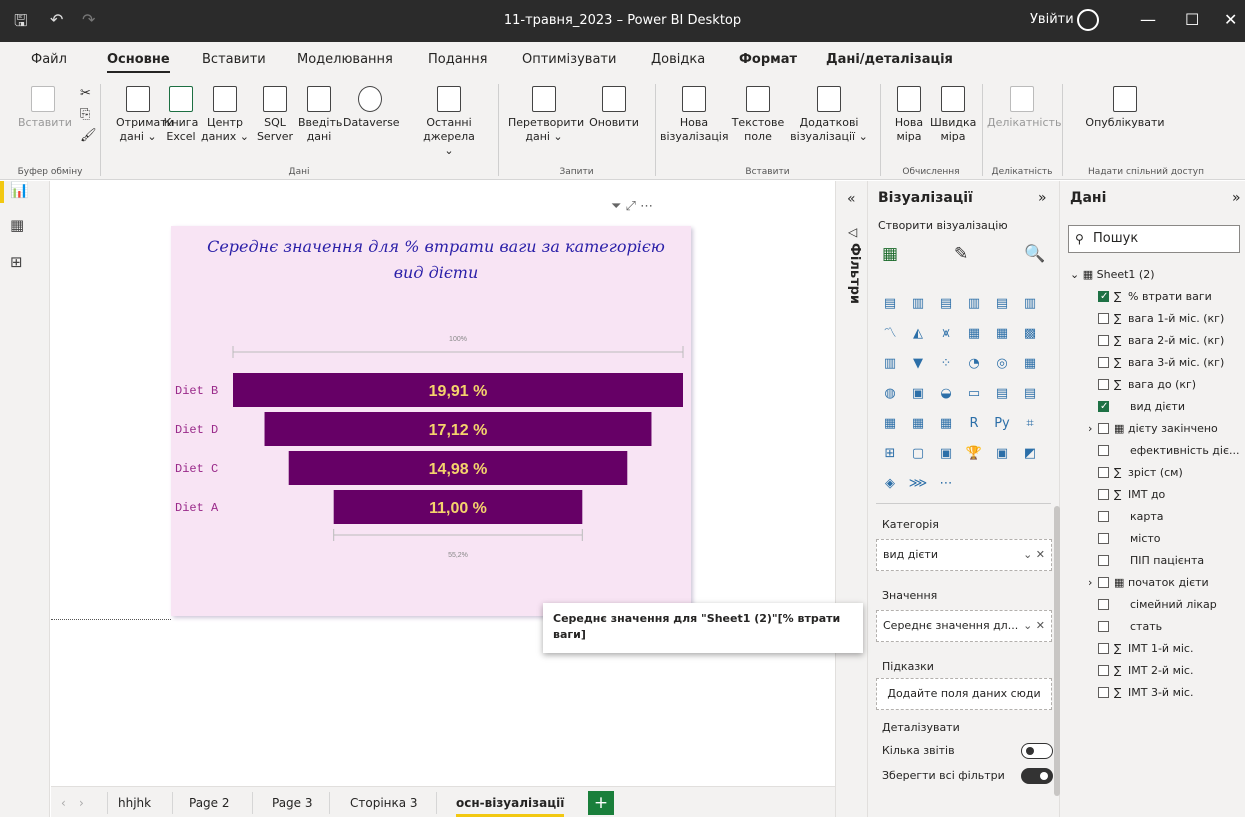 The width and height of the screenshot is (1245, 817). I want to click on text-box-button: Текстове поле, so click(758, 115).